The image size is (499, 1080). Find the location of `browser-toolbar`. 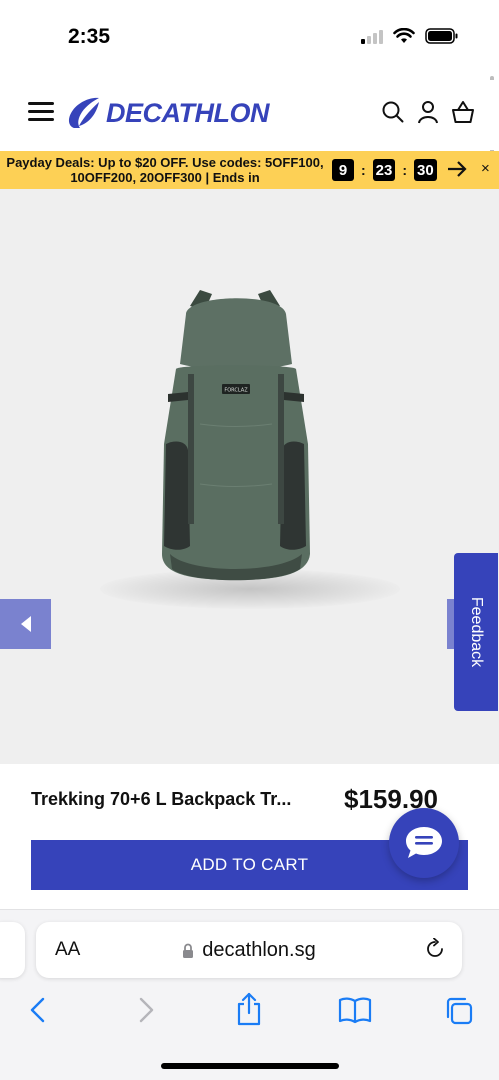

browser-toolbar is located at coordinates (249, 1012).